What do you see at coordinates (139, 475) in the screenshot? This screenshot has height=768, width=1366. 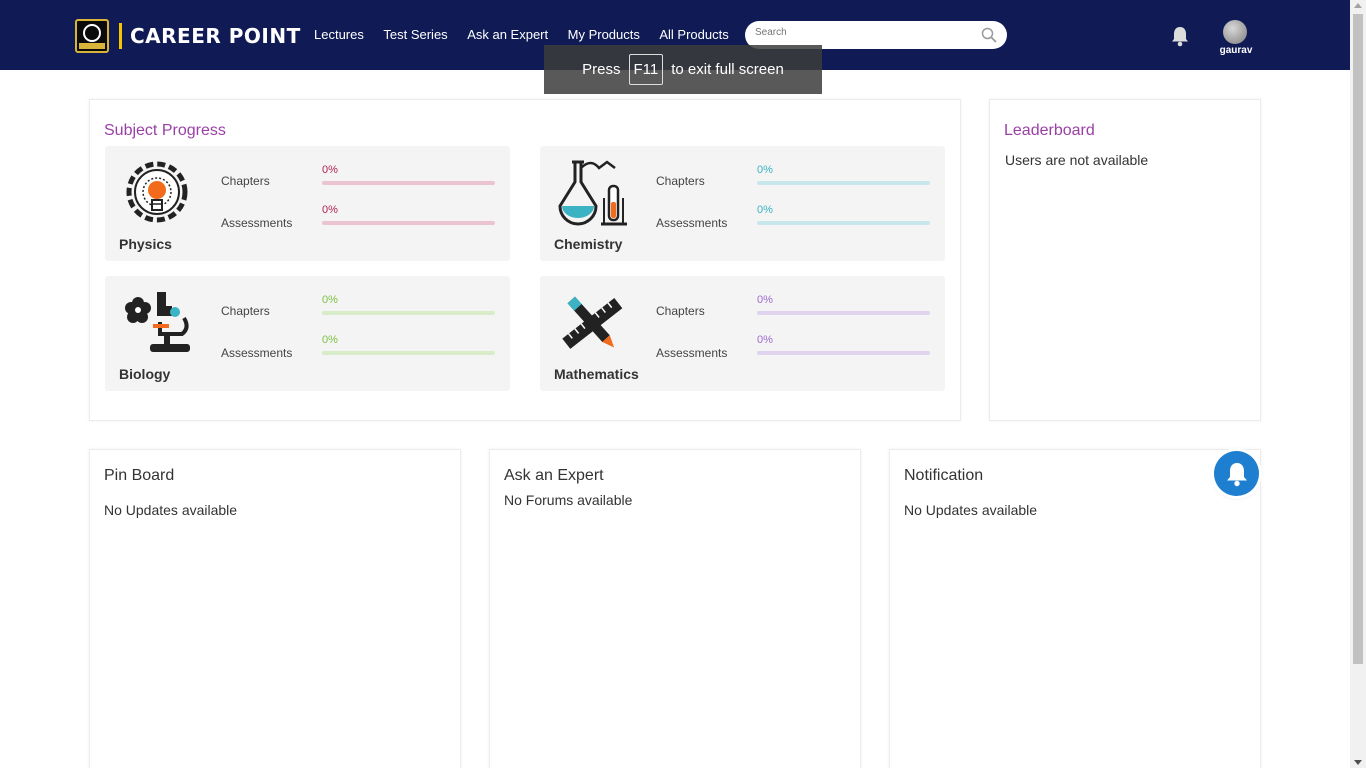 I see `pin-board-title: Pin Board` at bounding box center [139, 475].